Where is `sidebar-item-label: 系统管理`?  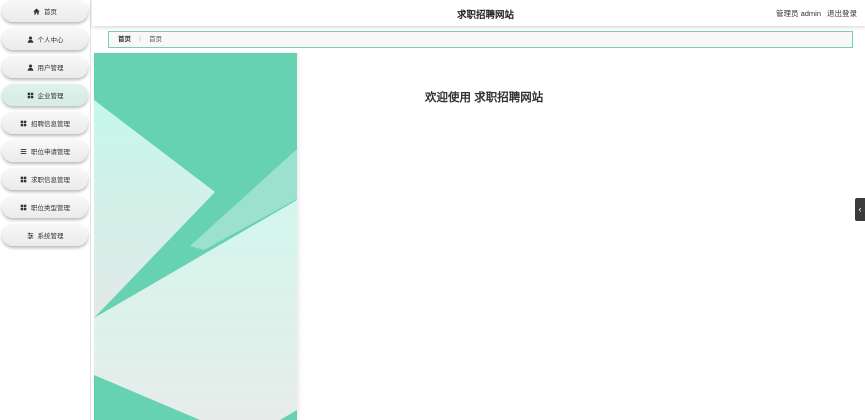
sidebar-item-label: 系统管理 is located at coordinates (50, 236).